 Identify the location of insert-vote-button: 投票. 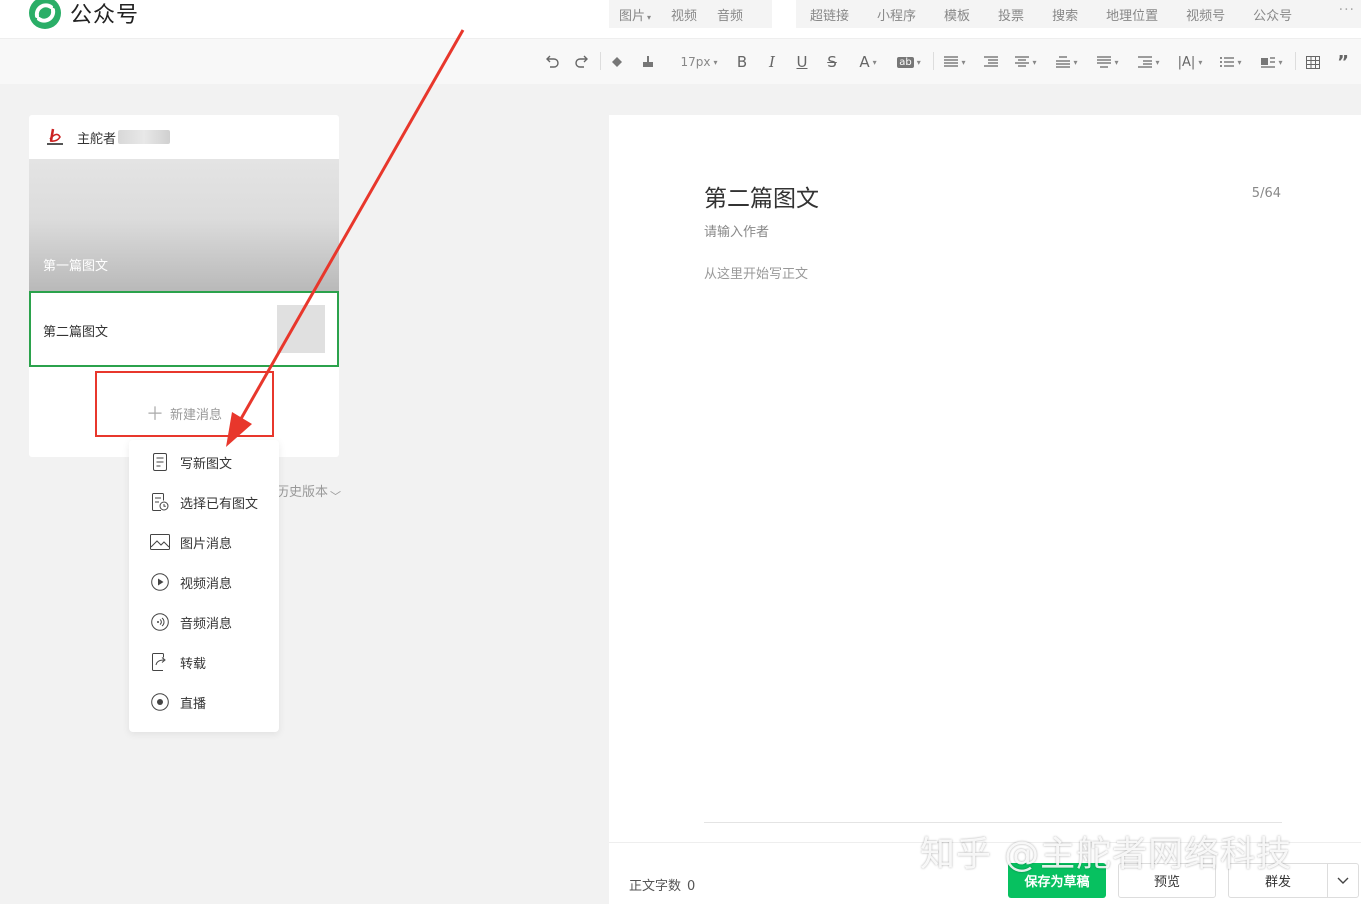
(1011, 14).